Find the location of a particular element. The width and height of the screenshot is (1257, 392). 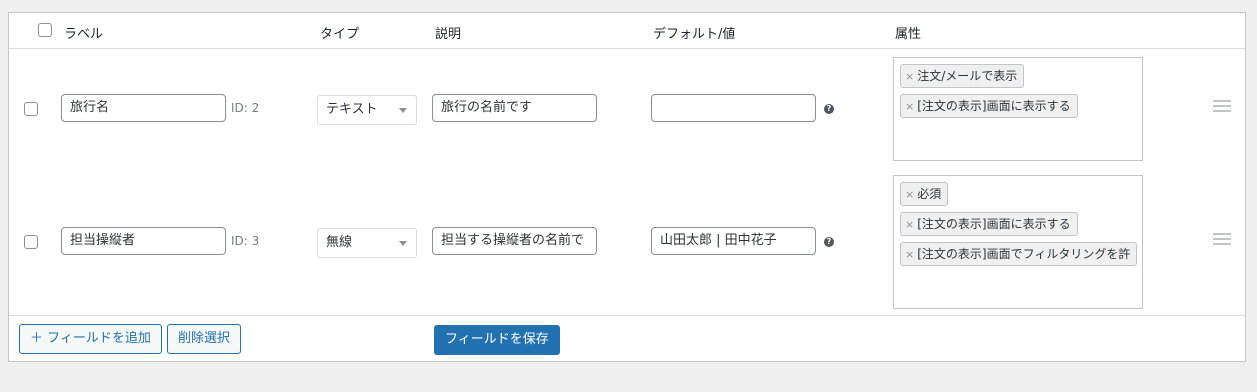

save-fields-button: フィールドを保存 is located at coordinates (497, 340).